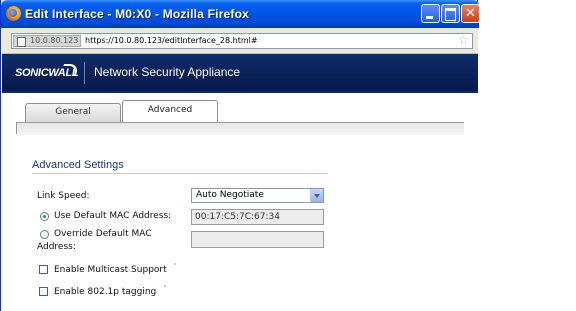  Describe the element at coordinates (44, 234) in the screenshot. I see `override-mac-radio` at that location.